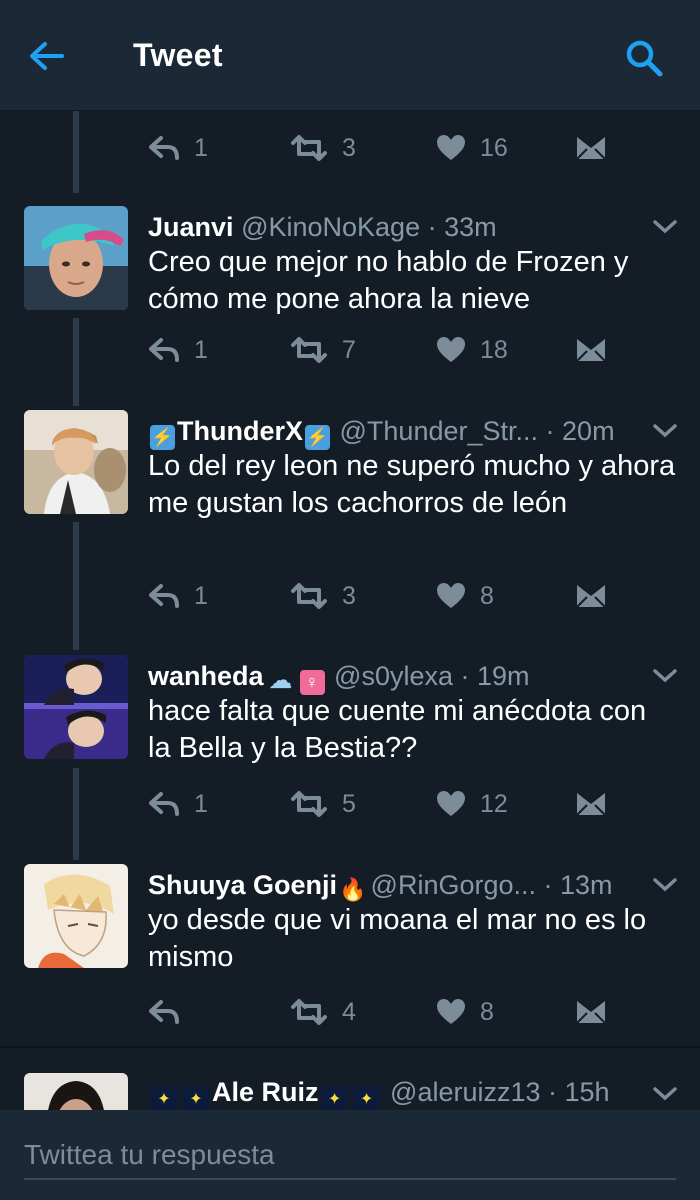 This screenshot has height=1200, width=700. What do you see at coordinates (162, 437) in the screenshot?
I see `lightning-emoji-icon: ⚡` at bounding box center [162, 437].